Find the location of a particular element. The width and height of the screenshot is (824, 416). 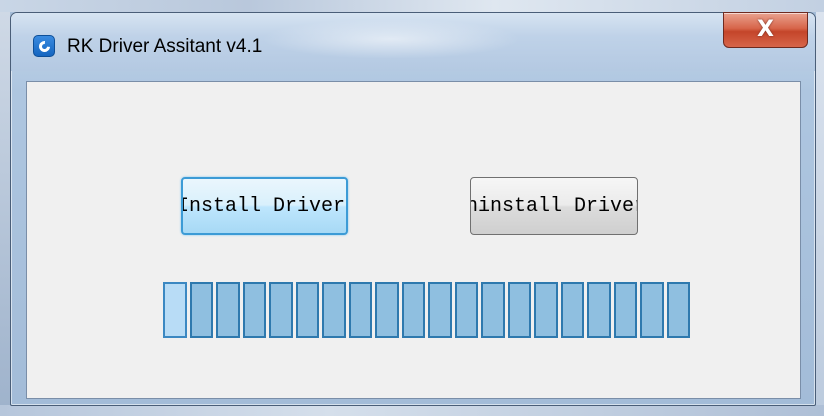

install-driver-button: Install Driver is located at coordinates (264, 206).